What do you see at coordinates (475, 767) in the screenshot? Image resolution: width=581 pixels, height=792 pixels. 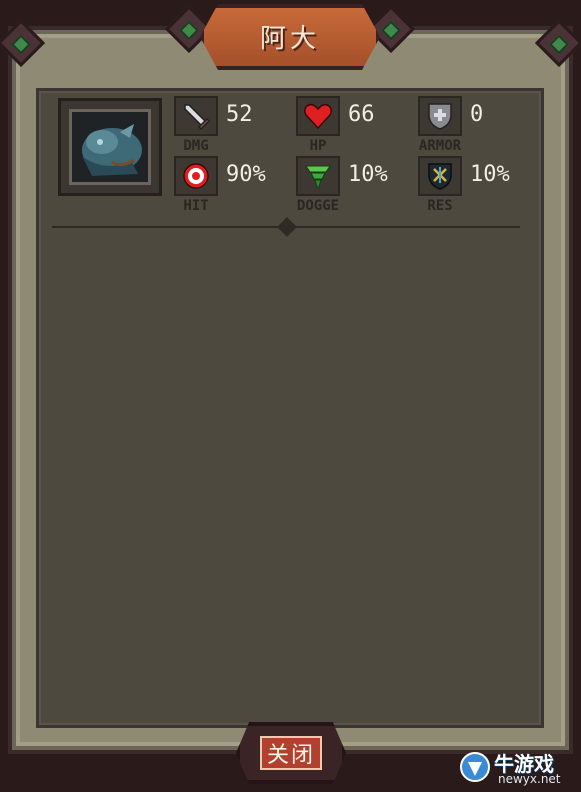 I see `watermark-logo-icon` at bounding box center [475, 767].